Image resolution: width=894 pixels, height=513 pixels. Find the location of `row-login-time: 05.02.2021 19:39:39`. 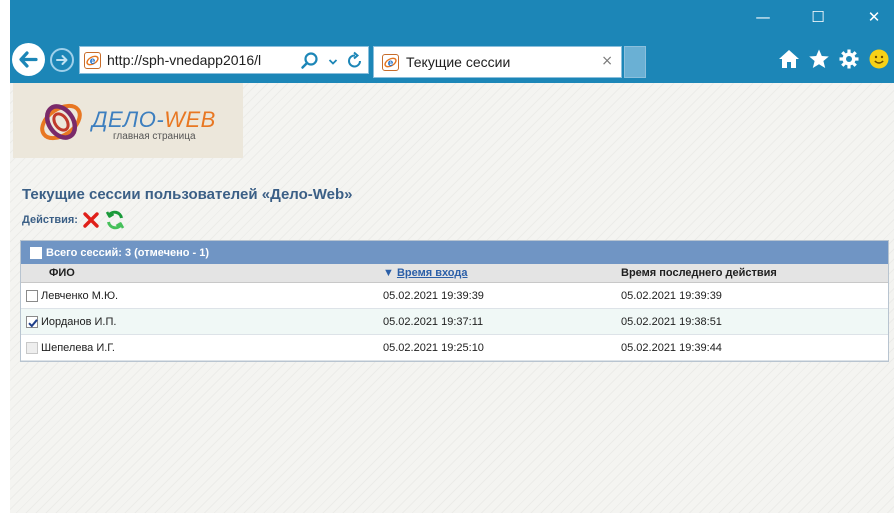

row-login-time: 05.02.2021 19:39:39 is located at coordinates (433, 295).